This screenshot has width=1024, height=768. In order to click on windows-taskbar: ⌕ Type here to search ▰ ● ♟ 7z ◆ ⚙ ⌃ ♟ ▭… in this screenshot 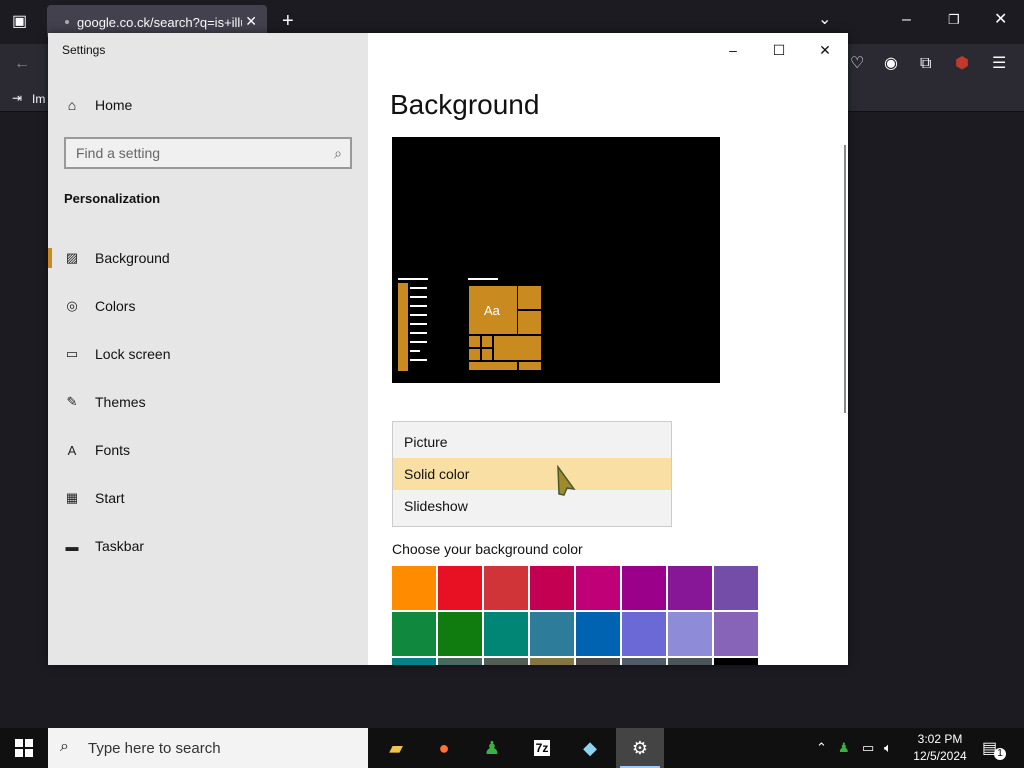, I will do `click(512, 748)`.